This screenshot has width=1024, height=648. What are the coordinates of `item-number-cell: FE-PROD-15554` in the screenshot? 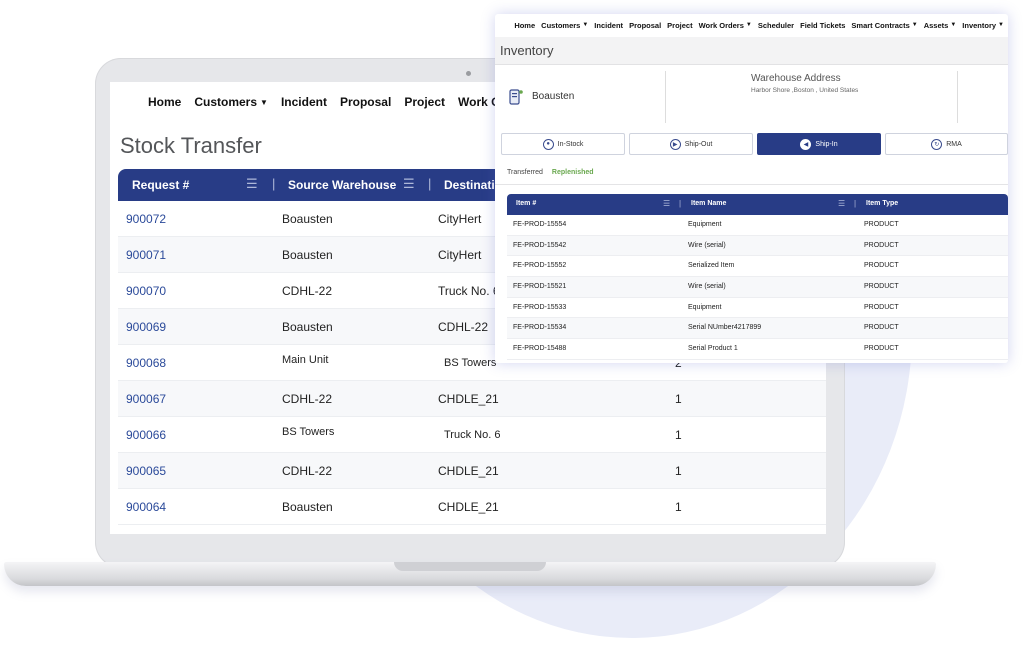 It's located at (540, 224).